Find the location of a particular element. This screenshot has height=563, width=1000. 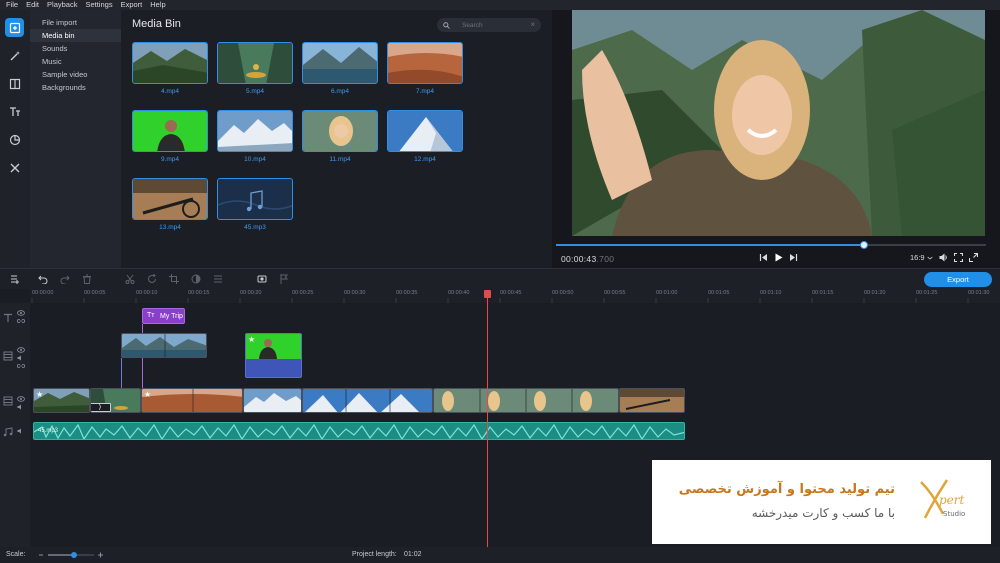

menu-playback: Playback is located at coordinates (62, 5).